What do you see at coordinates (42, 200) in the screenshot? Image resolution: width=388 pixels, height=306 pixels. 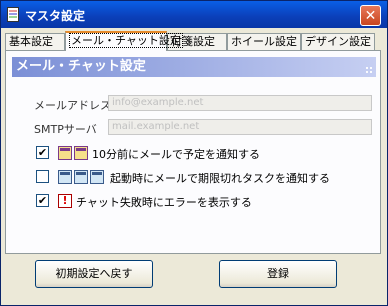 I see `chat-error-checkbox: ✔` at bounding box center [42, 200].